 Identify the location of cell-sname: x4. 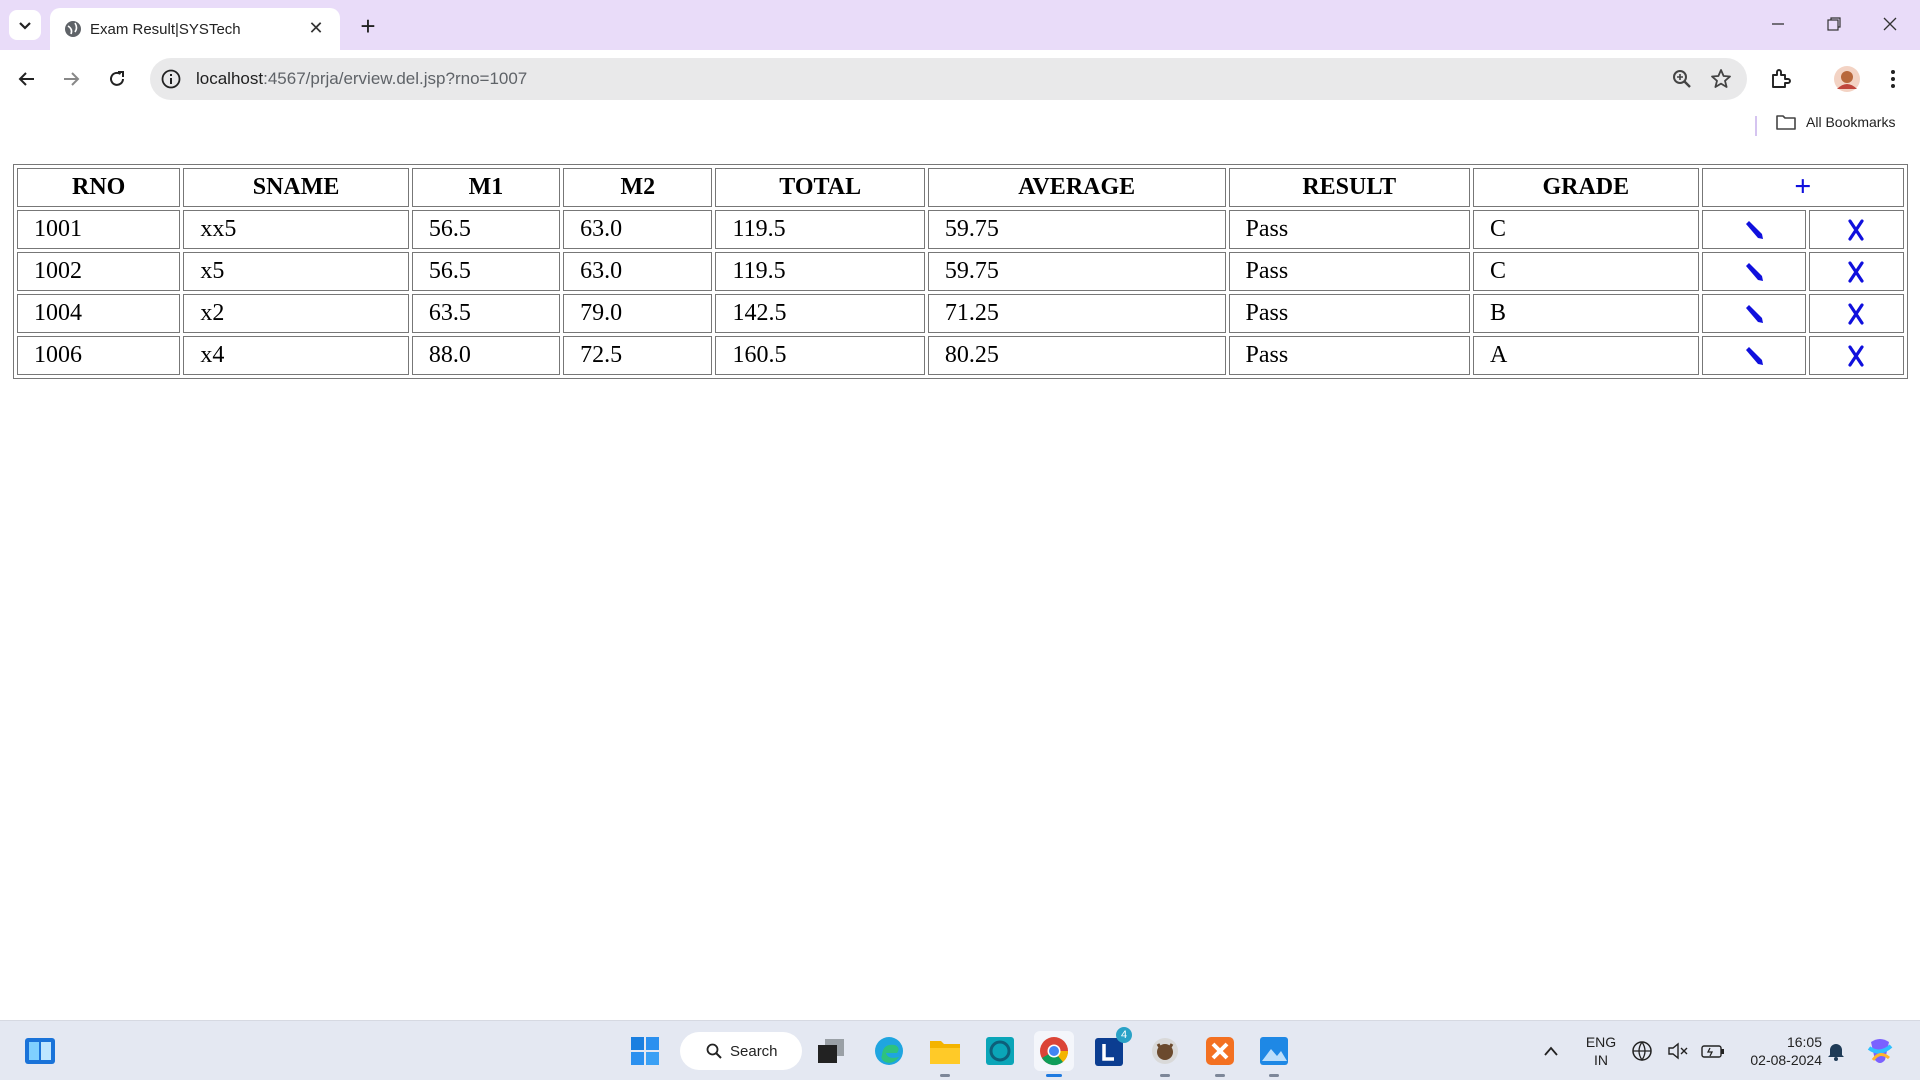
(296, 355).